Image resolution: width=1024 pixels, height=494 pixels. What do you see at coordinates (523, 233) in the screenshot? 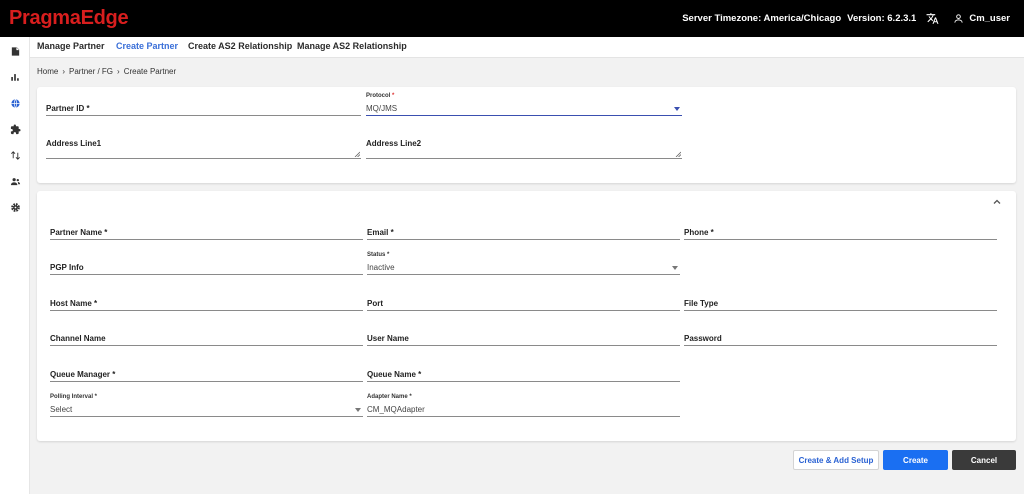
I see `email-field: Email *` at bounding box center [523, 233].